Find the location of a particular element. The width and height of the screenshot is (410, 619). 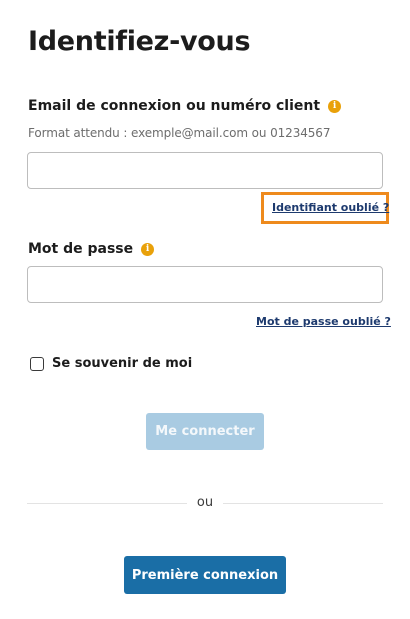

login-label-row: Email de connexion ou numéro client i is located at coordinates (185, 106).